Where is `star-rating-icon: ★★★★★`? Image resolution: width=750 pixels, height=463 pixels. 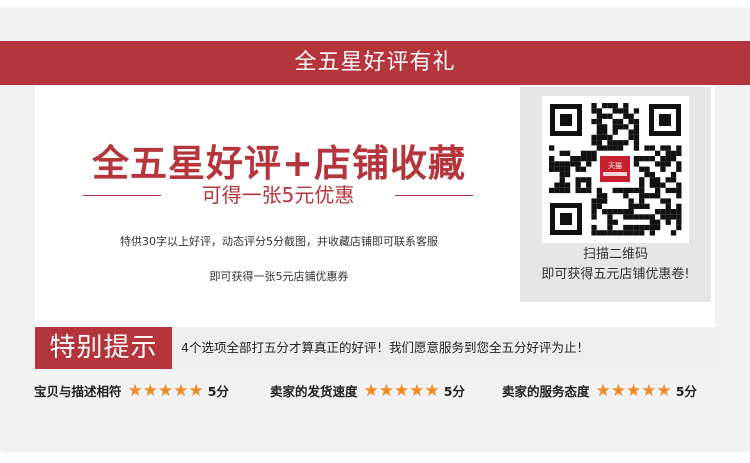
star-rating-icon: ★★★★★ is located at coordinates (165, 391).